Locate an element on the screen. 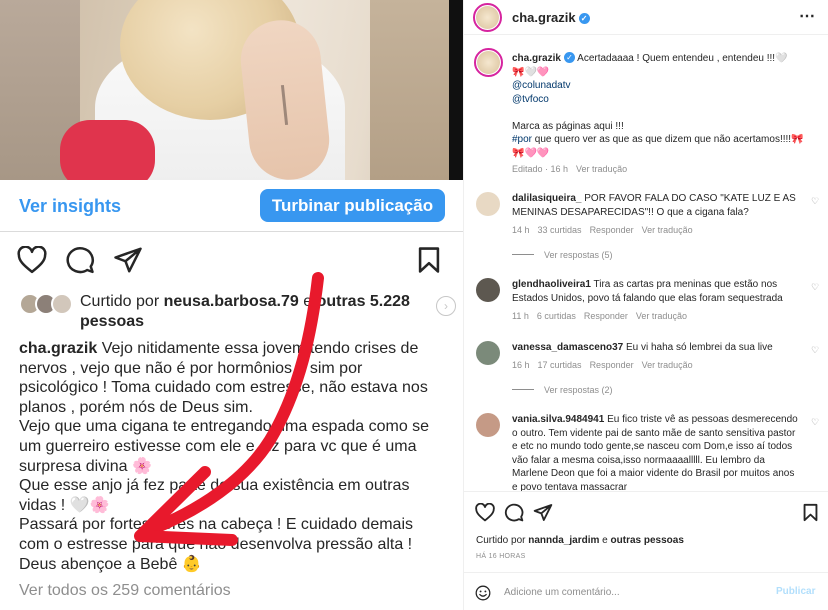 This screenshot has height=610, width=828. view-all-comments-link: Ver todos os 259 comentários is located at coordinates (125, 591).